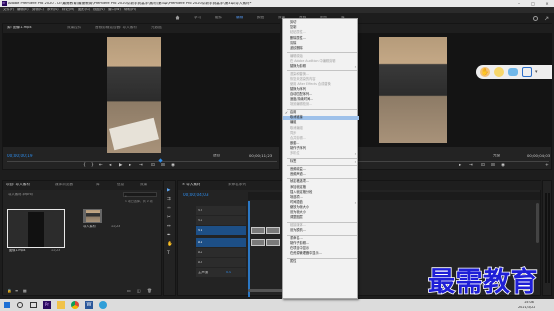 This screenshot has width=554, height=311. What do you see at coordinates (130, 9) in the screenshot?
I see `menu-help: 帮助(H)` at bounding box center [130, 9].